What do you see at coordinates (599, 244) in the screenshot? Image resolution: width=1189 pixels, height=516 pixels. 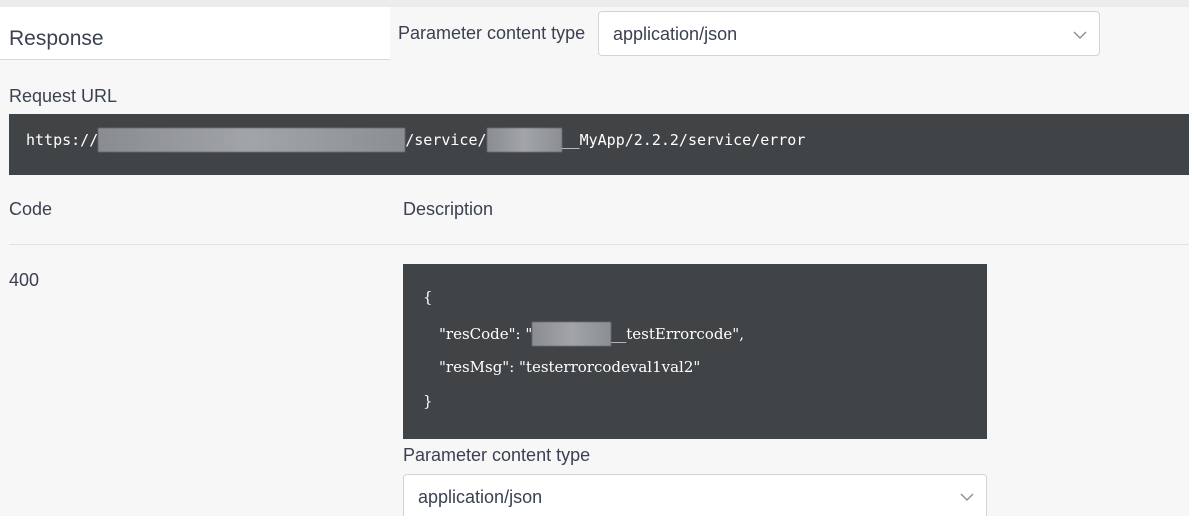 I see `table-divider` at bounding box center [599, 244].